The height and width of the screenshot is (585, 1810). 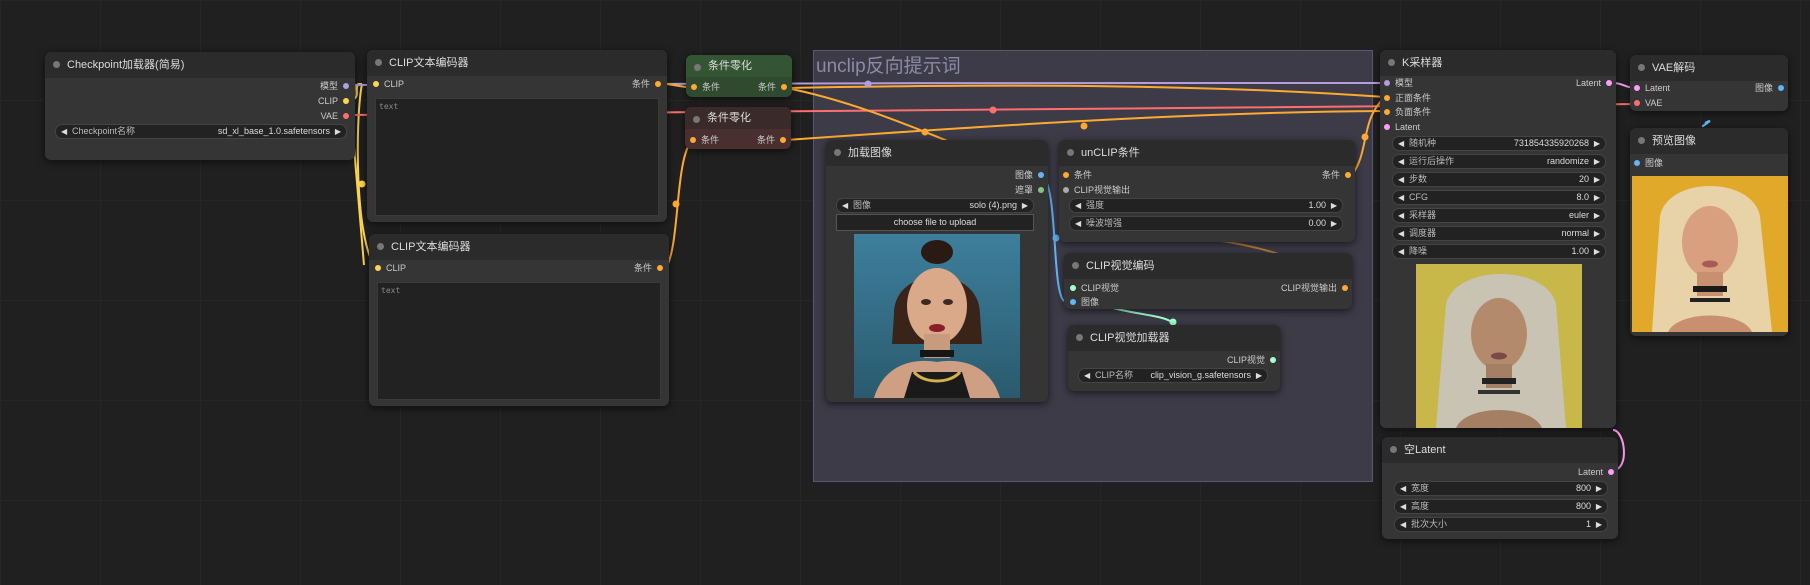 What do you see at coordinates (935, 205) in the screenshot?
I see `image-select: ◀ 图像 solo (4).png ▶` at bounding box center [935, 205].